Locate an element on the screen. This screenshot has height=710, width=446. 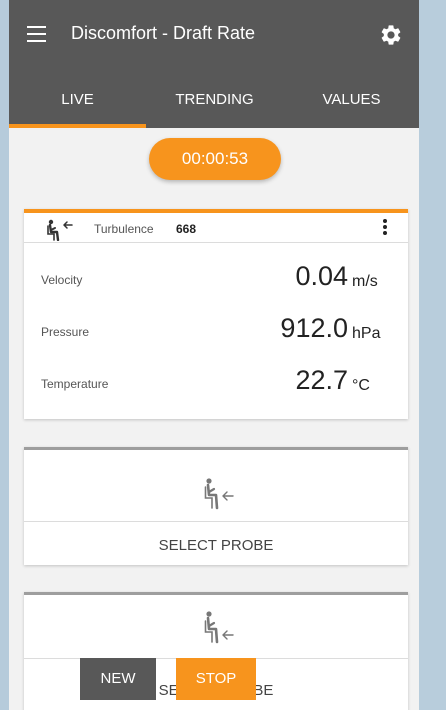
measurement-row-pressure: Pressure 912.0 hPa is located at coordinates (216, 331).